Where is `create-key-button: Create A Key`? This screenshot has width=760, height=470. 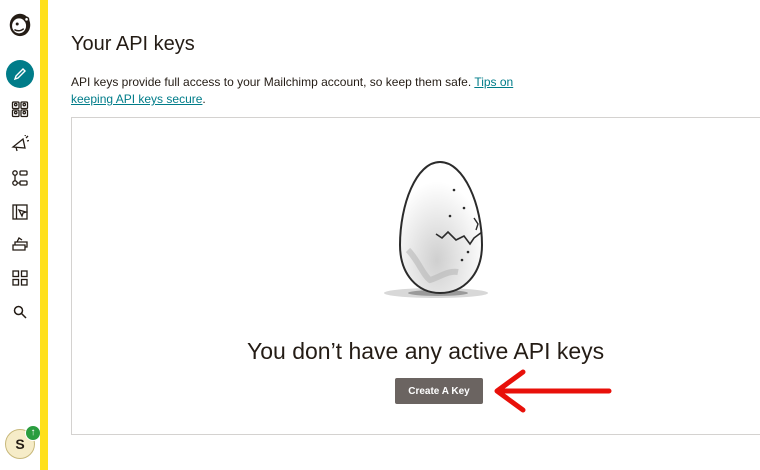
create-key-button: Create A Key is located at coordinates (439, 391).